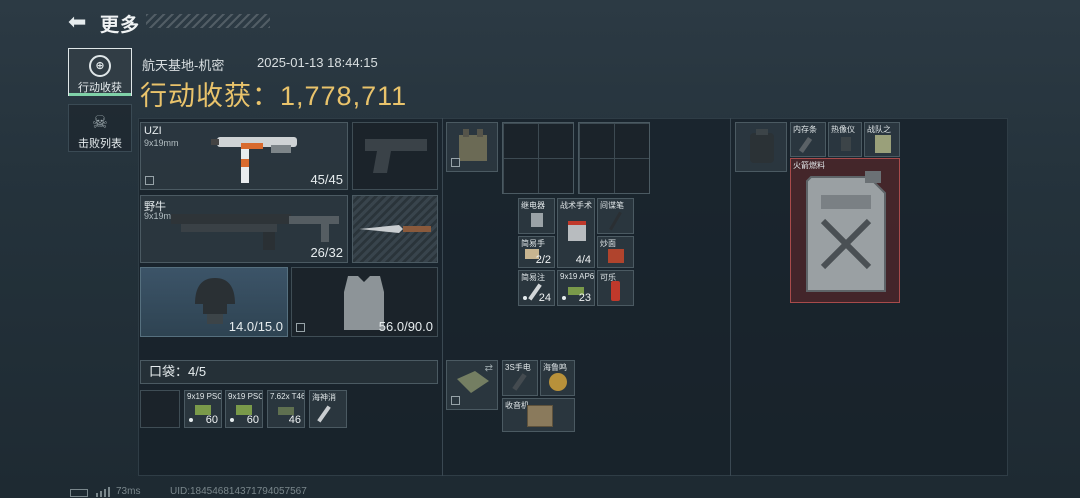 This screenshot has width=1080, height=498. Describe the element at coordinates (519, 382) in the screenshot. I see `flashlight-icon` at that location.